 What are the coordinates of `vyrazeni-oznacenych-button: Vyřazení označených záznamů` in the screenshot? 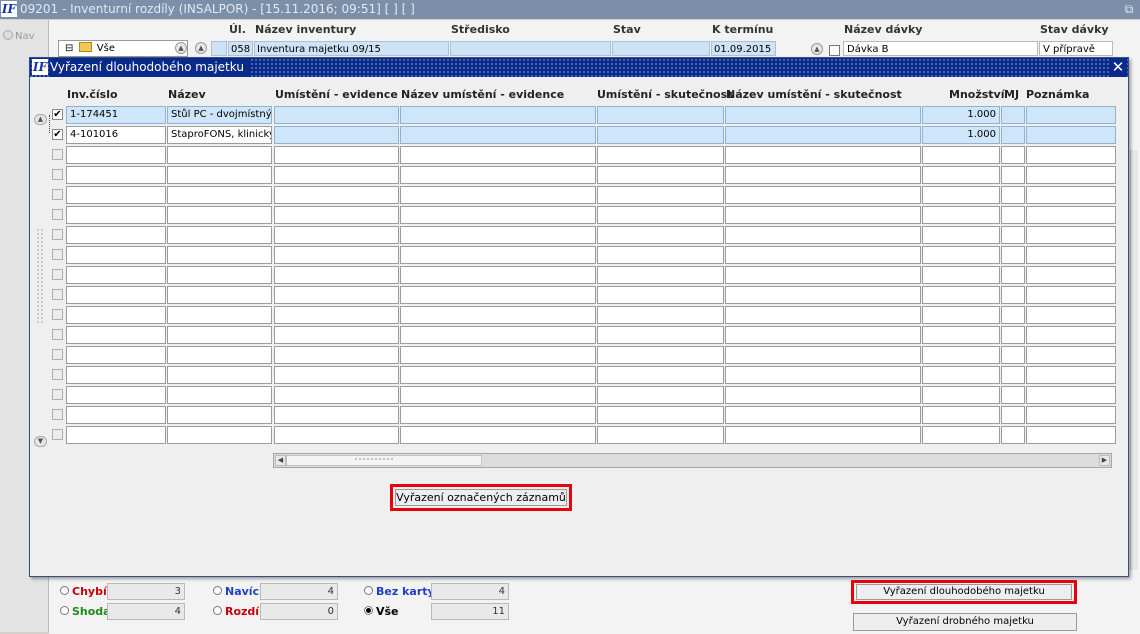 It's located at (481, 497).